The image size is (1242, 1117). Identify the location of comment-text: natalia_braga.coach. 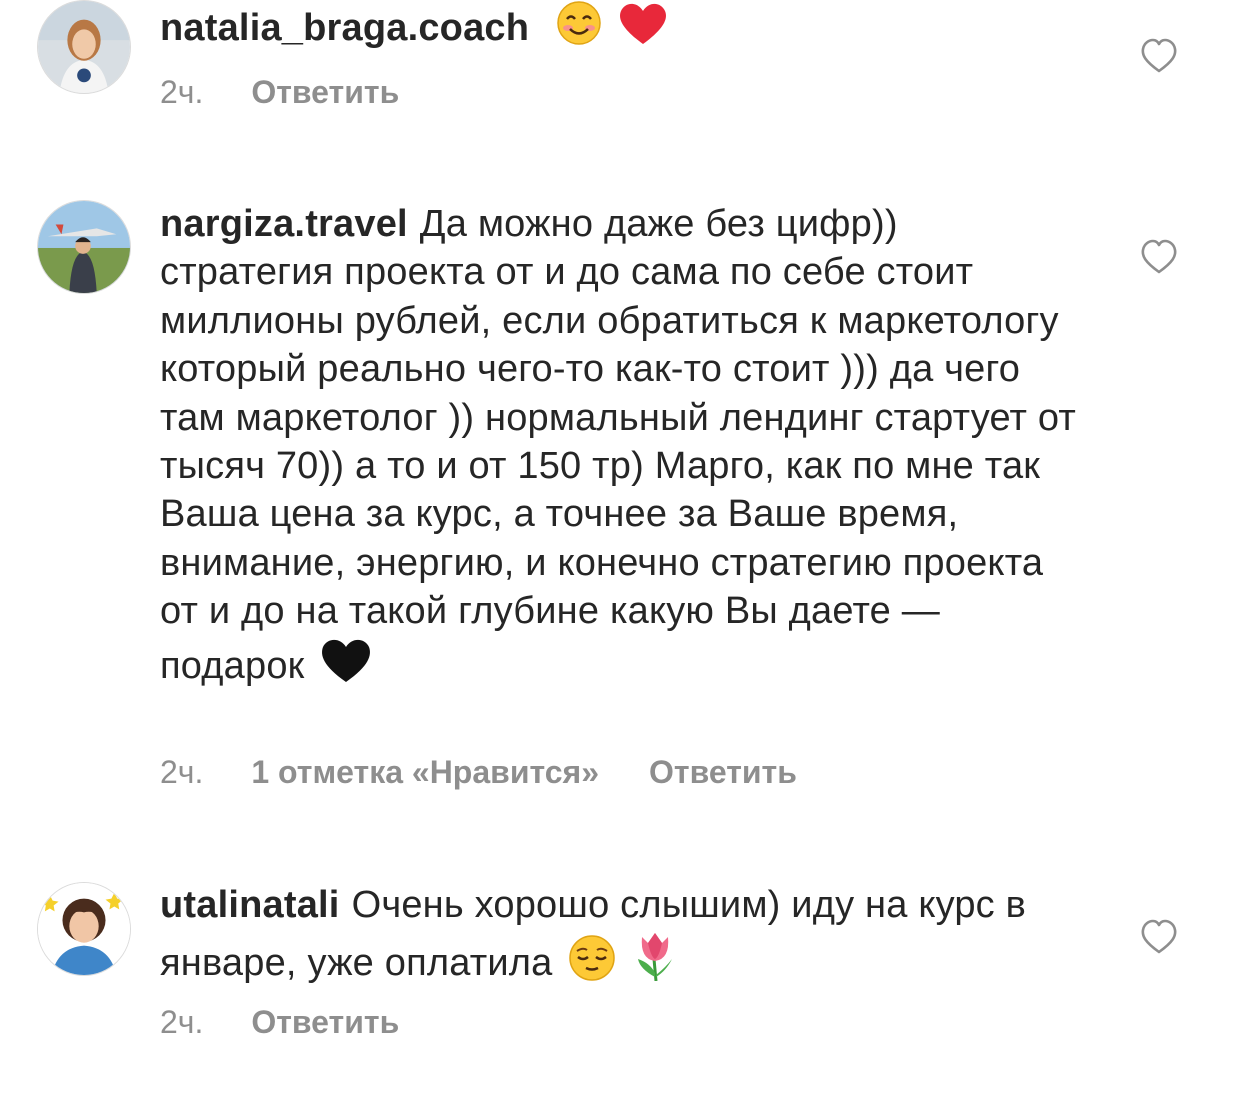
(620, 26).